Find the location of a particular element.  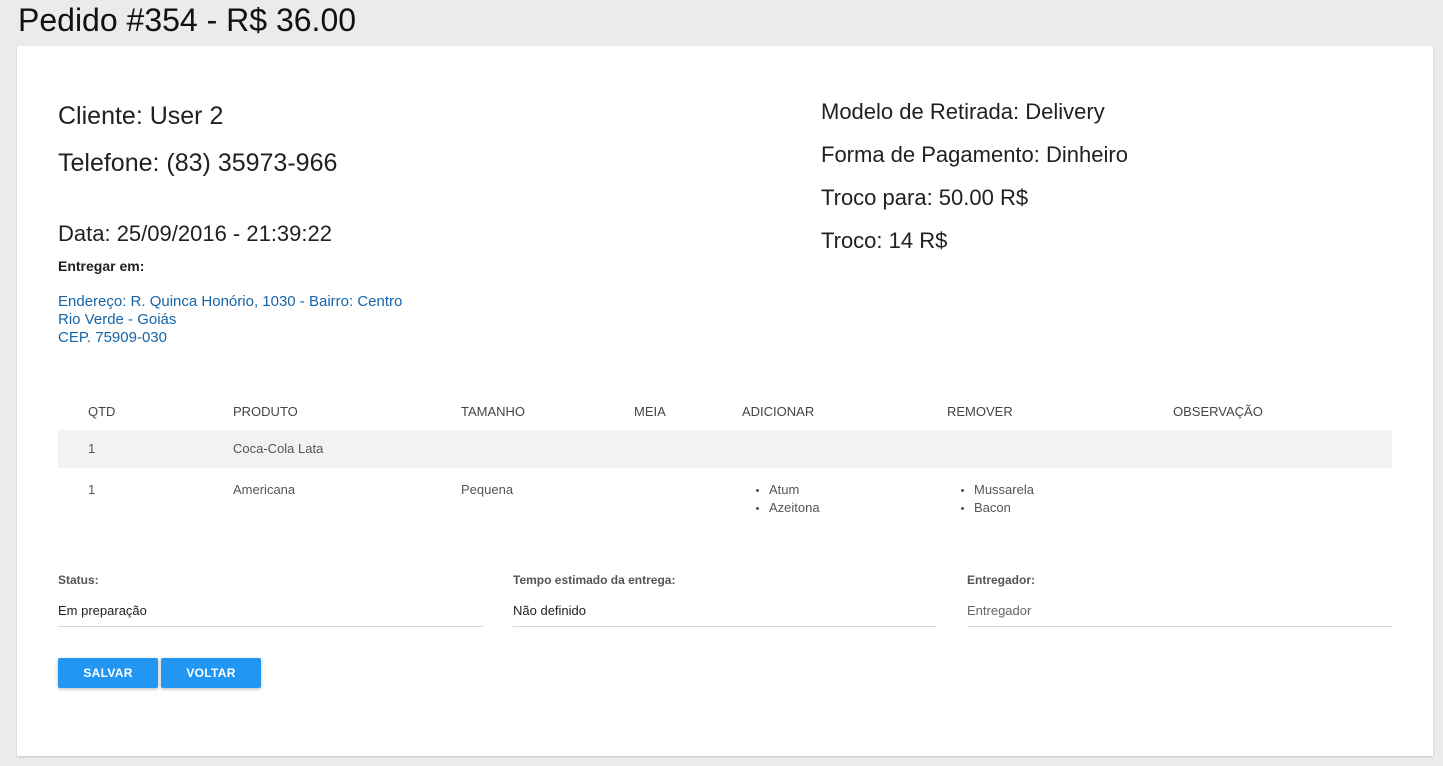

pickup-mode: Modelo de Retirada: Delivery is located at coordinates (963, 111).